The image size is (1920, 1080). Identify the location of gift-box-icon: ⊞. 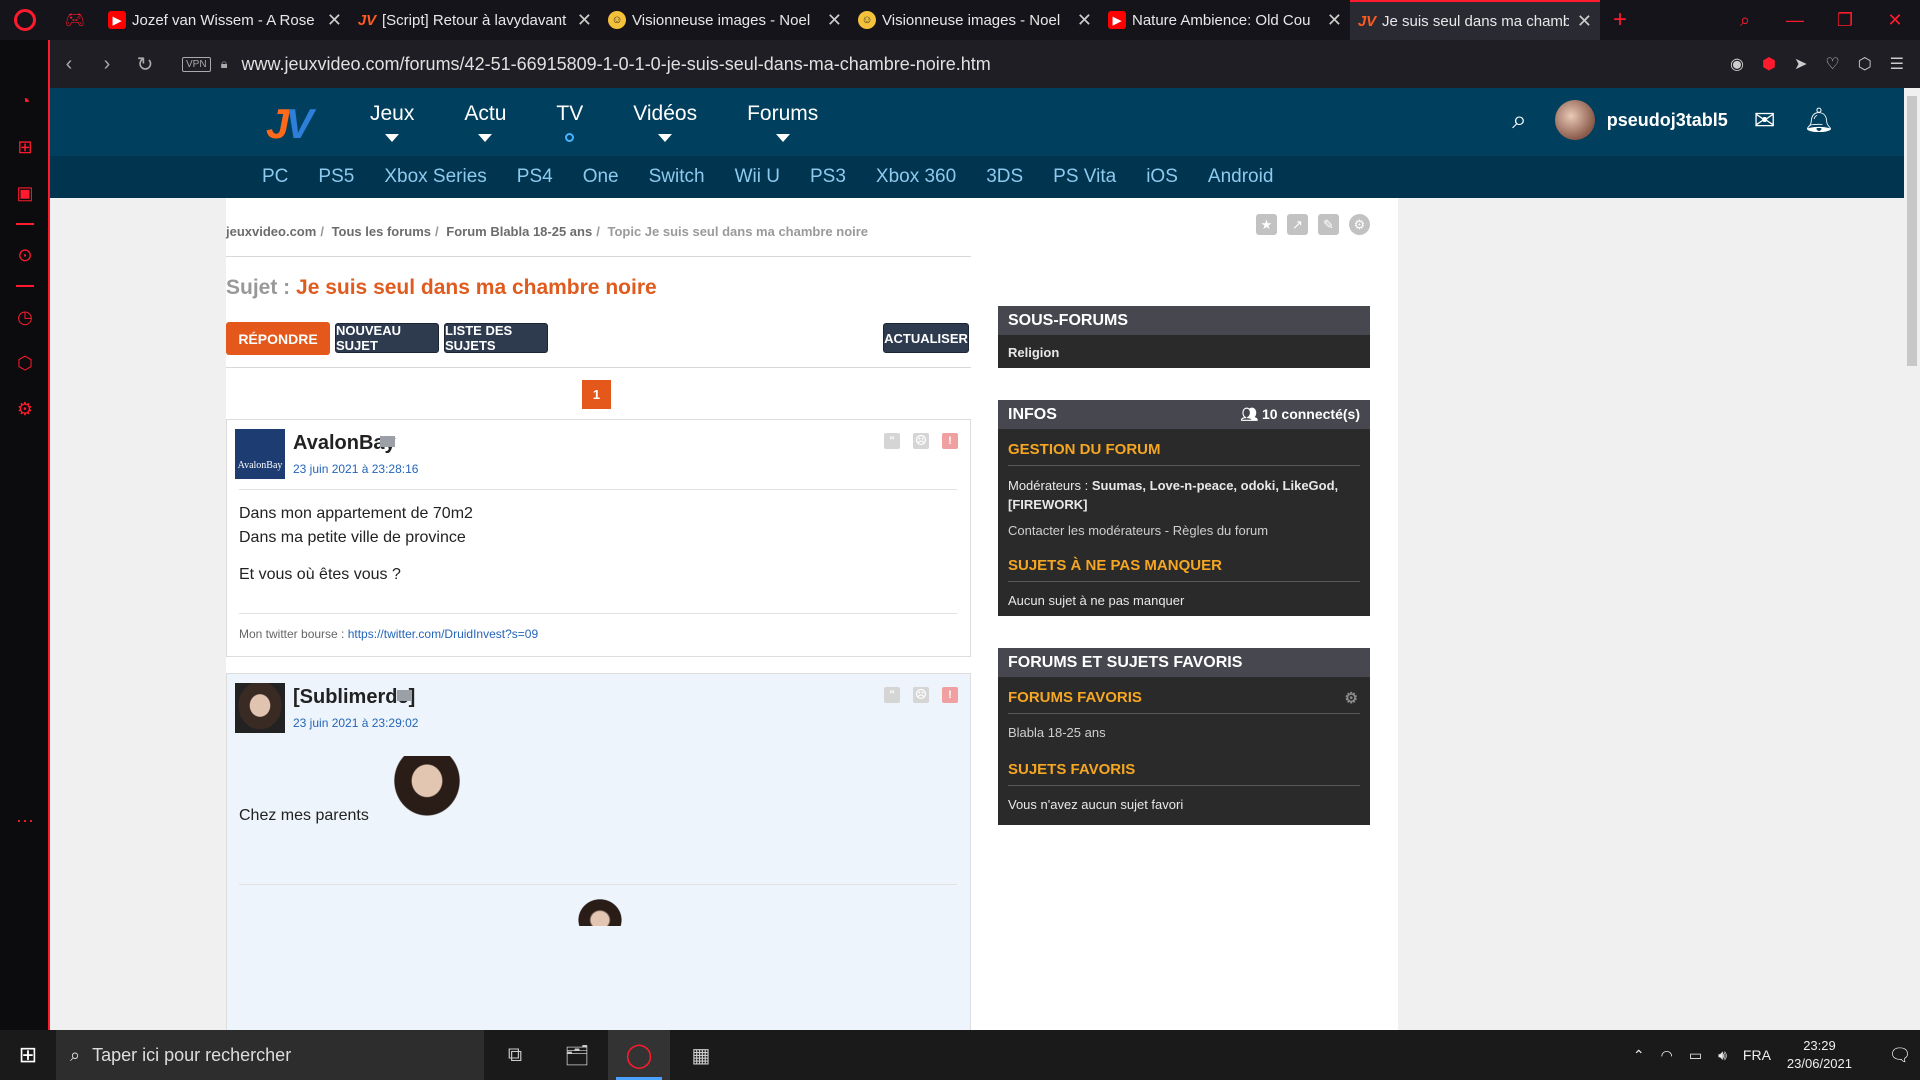
(25, 147).